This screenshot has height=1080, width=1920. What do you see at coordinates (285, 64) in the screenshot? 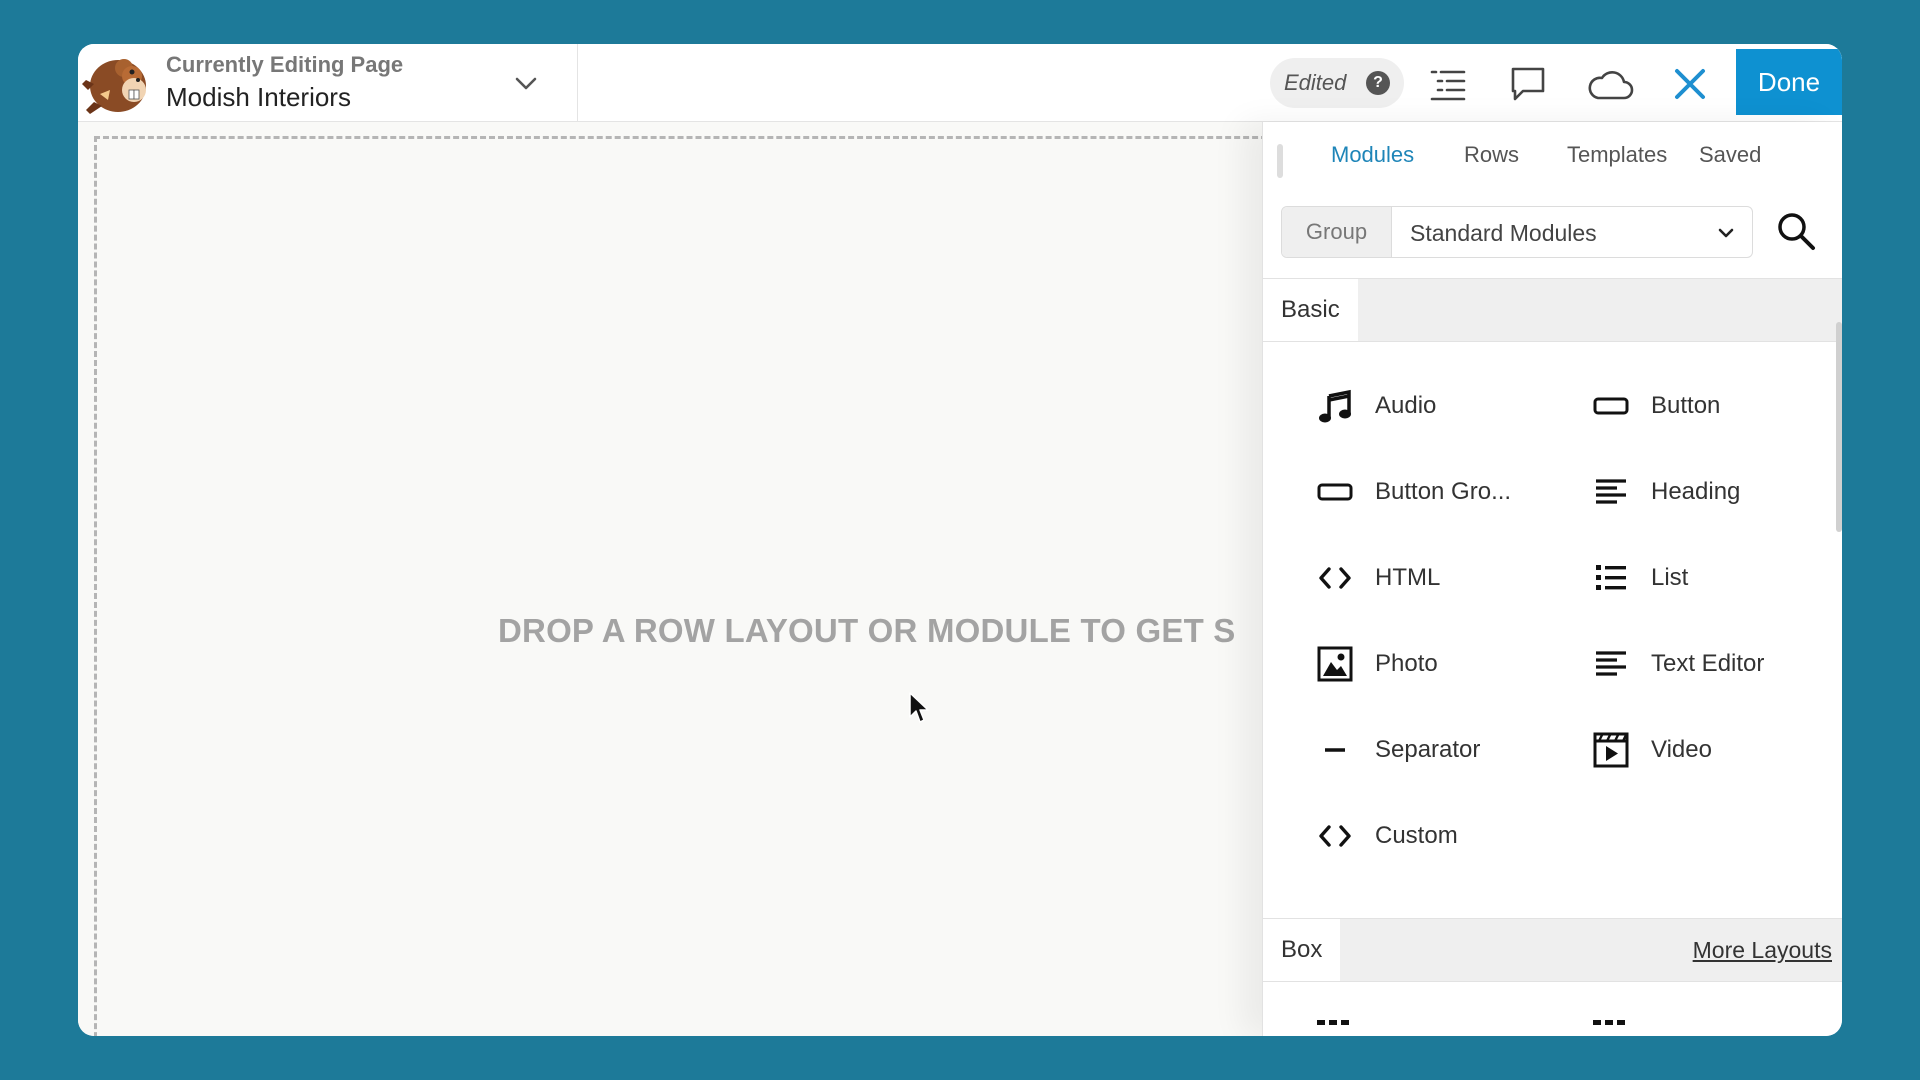
I see `editing-label: Currently Editing Page` at bounding box center [285, 64].